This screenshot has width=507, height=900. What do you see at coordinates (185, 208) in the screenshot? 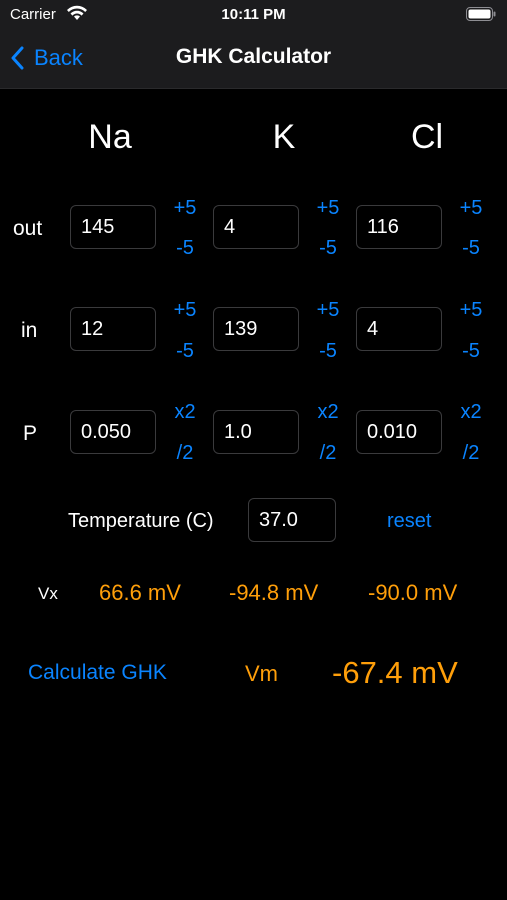
I see `out-na-increase-button: +5` at bounding box center [185, 208].